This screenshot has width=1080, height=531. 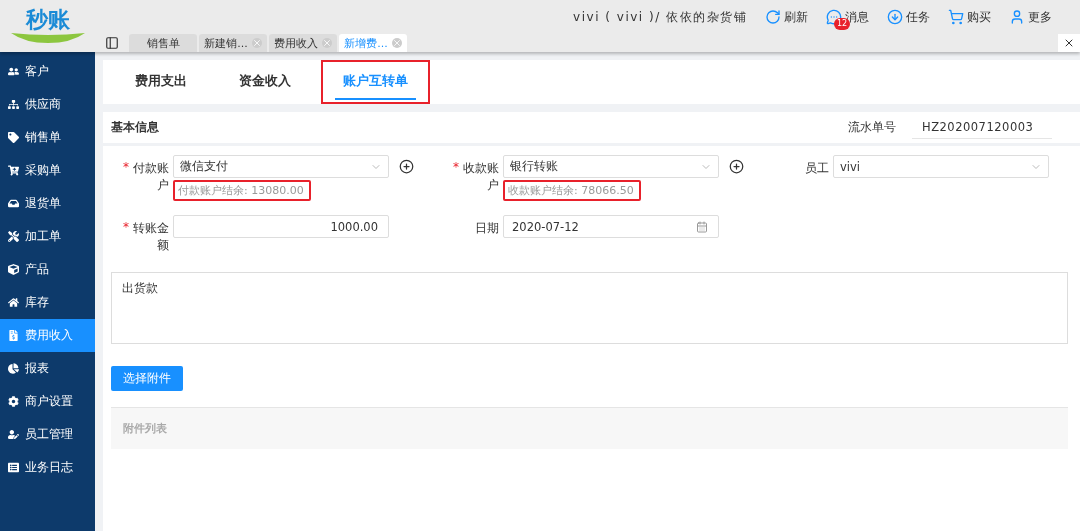 What do you see at coordinates (13, 236) in the screenshot?
I see `tools-icon` at bounding box center [13, 236].